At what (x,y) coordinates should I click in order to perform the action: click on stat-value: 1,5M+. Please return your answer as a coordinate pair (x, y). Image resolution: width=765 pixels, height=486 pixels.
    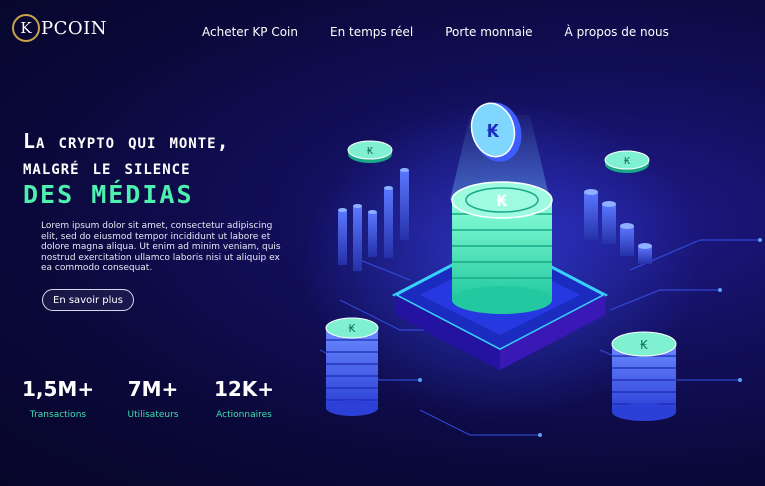
    Looking at the image, I should click on (58, 389).